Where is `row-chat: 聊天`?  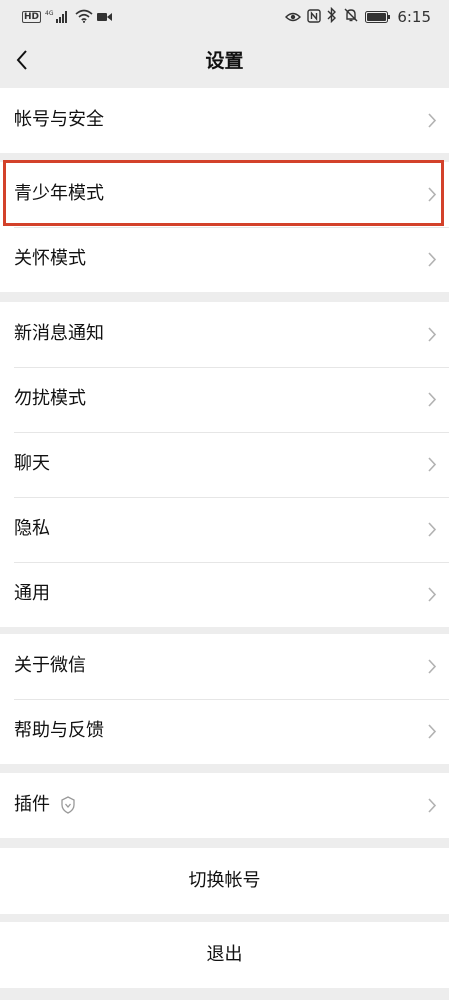
row-chat: 聊天 is located at coordinates (224, 464).